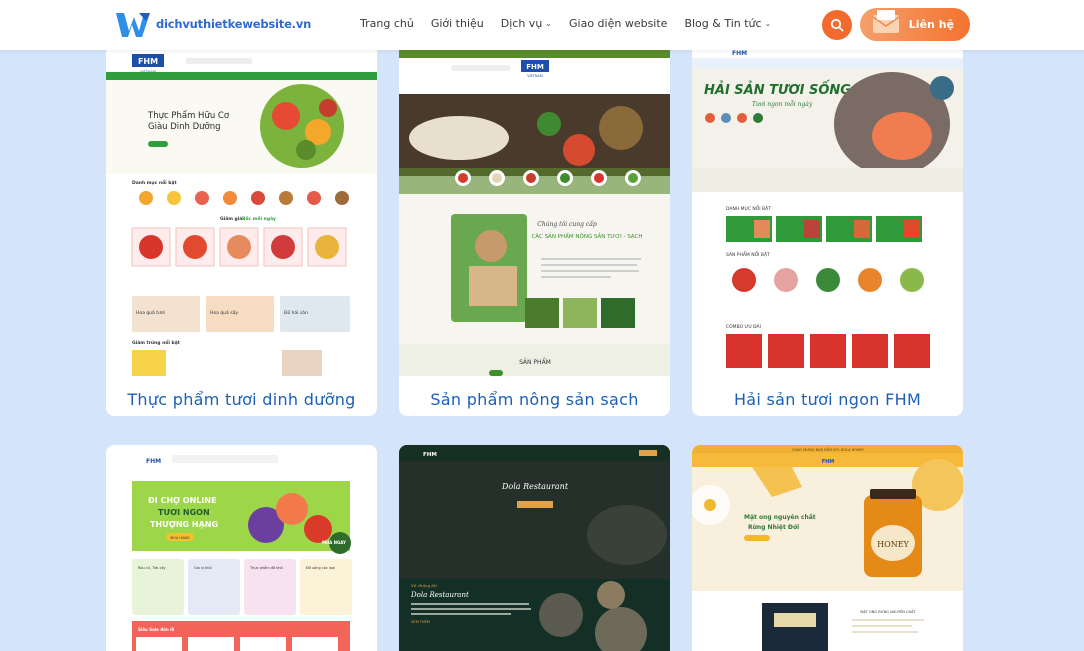  I want to click on preview-promo: Hoa quả sấy, so click(224, 312).